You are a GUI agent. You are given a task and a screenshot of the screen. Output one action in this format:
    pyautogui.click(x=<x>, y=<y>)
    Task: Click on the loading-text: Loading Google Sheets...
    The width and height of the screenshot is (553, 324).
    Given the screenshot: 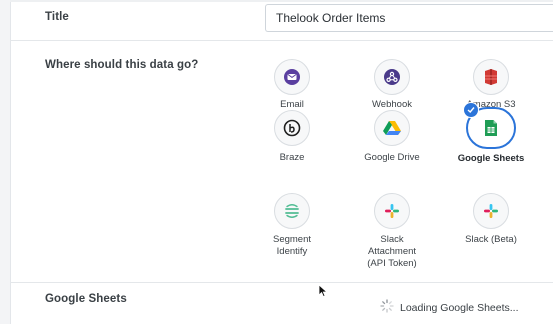 What is the action you would take?
    pyautogui.click(x=459, y=307)
    